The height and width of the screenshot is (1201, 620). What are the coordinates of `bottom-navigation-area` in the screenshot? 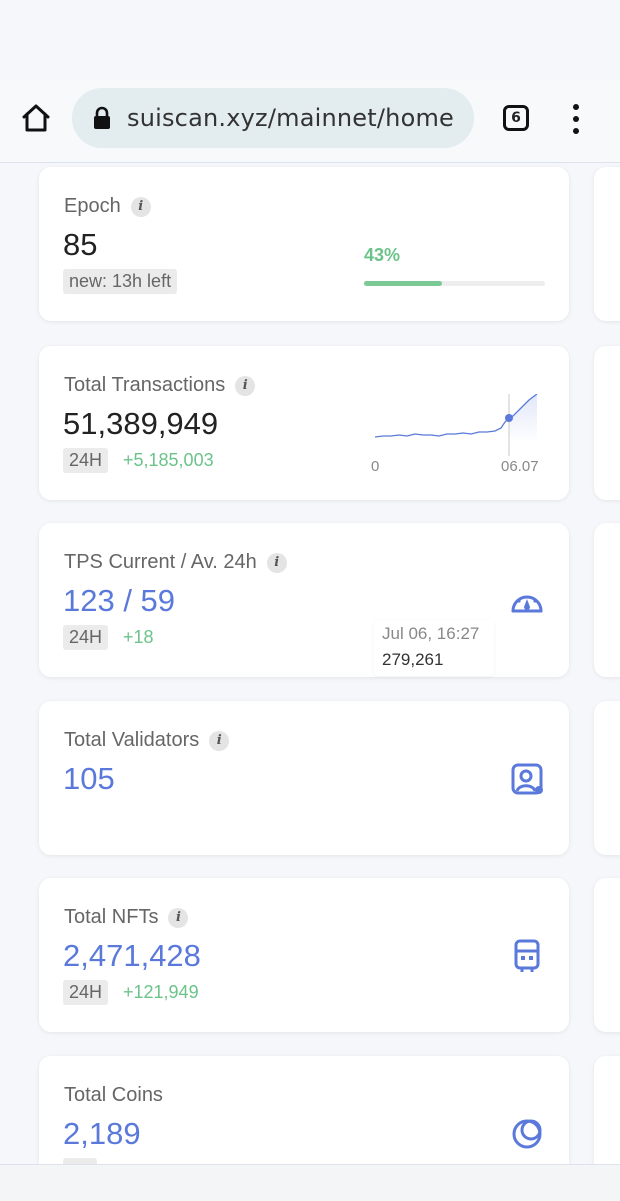 It's located at (310, 1182).